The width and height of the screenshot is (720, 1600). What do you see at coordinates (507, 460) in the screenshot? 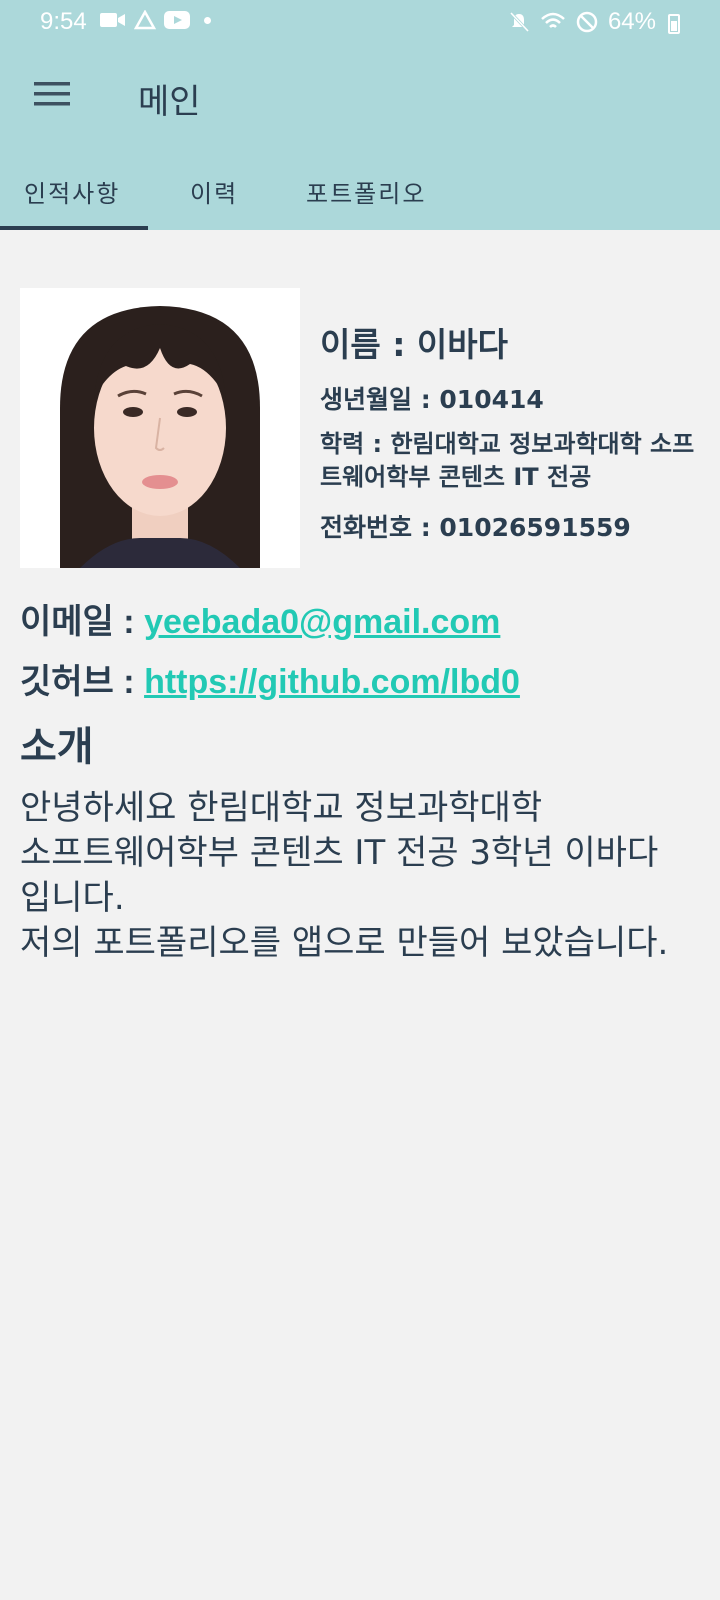
I see `profile-education: 학력 : 한림대학교 정보과학대학 소프트웨어학부 콘텐츠 IT 전공` at bounding box center [507, 460].